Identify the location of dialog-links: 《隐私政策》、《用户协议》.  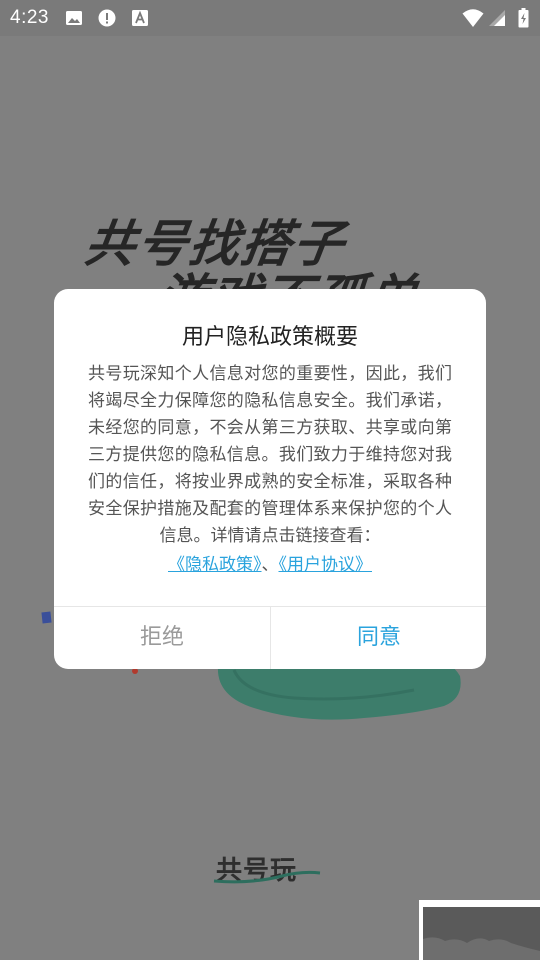
(270, 565).